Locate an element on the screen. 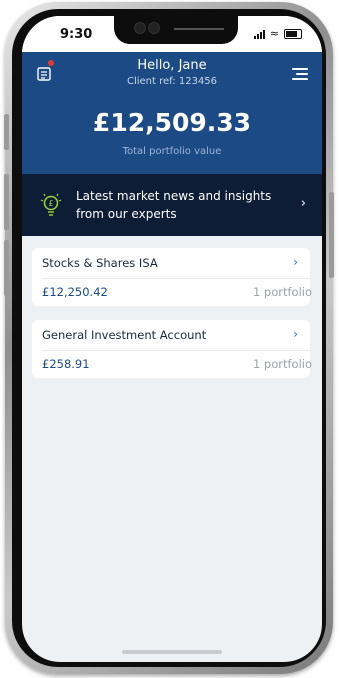 The height and width of the screenshot is (678, 340). status-time: 9:30 is located at coordinates (76, 34).